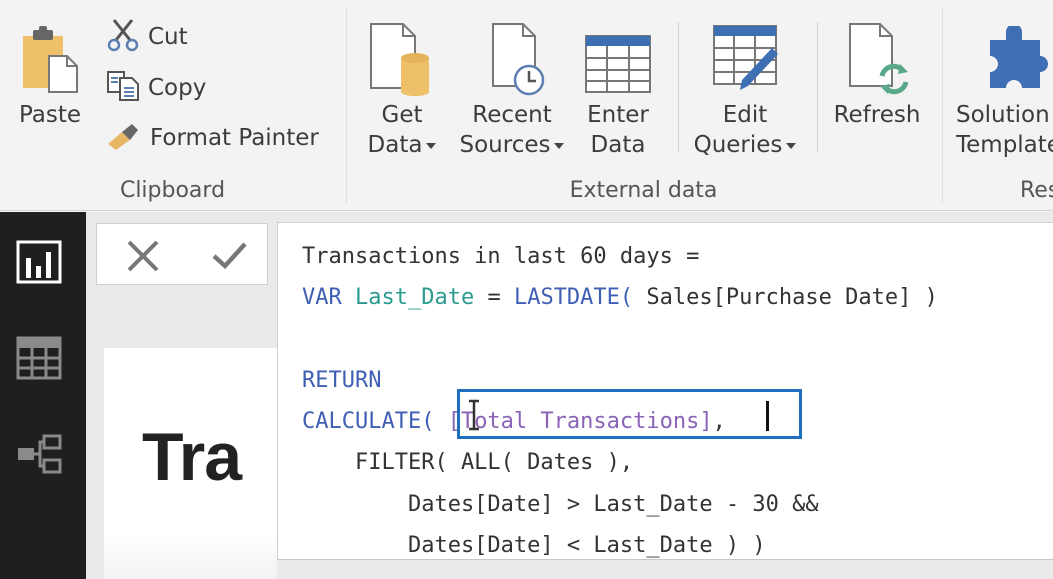  I want to click on enter-data-button: Enter Data, so click(618, 87).